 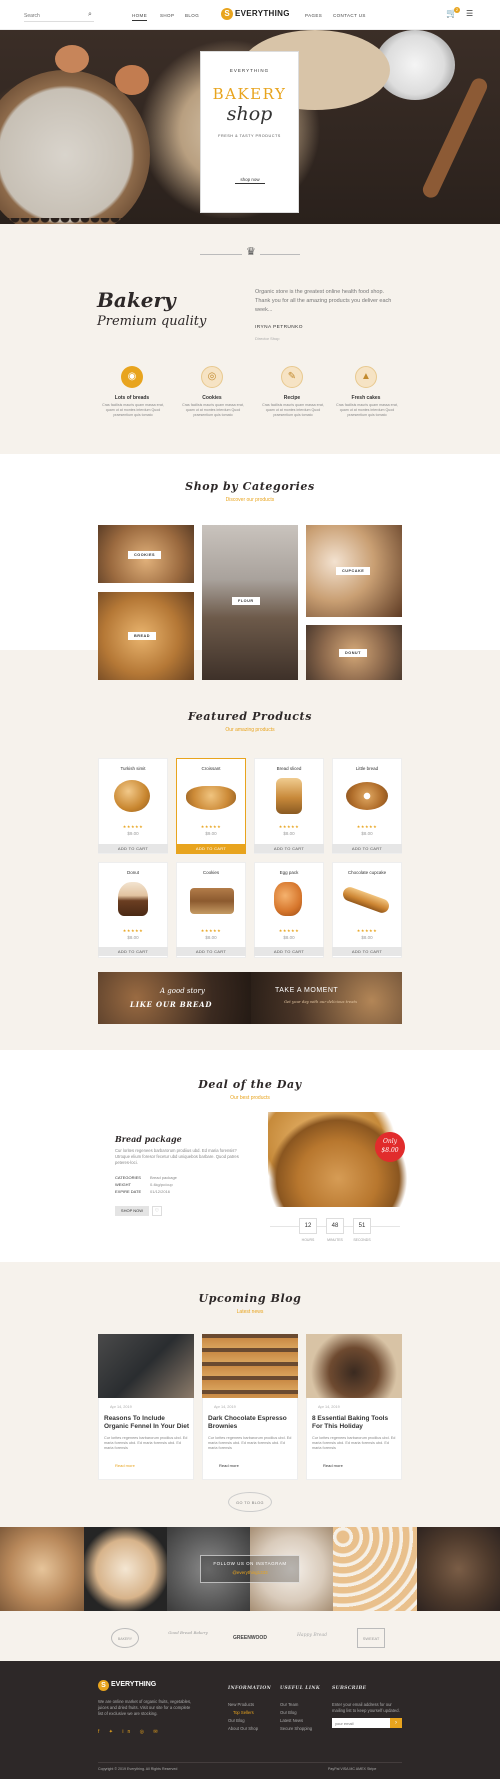 What do you see at coordinates (174, 998) in the screenshot?
I see `promo-banner-left` at bounding box center [174, 998].